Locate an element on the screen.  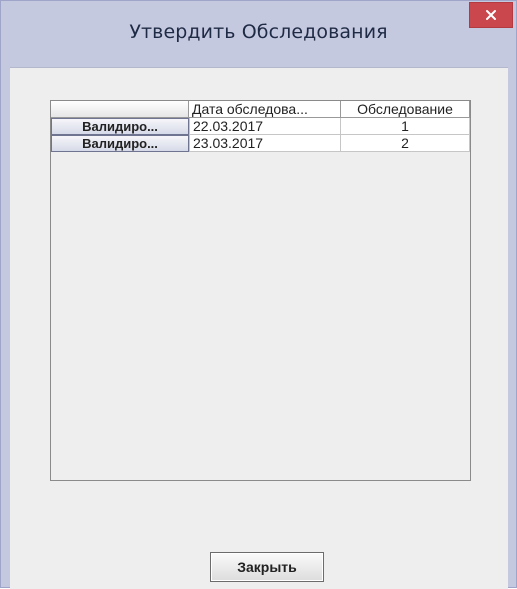
window-title: Утвердить Обследования is located at coordinates (258, 32).